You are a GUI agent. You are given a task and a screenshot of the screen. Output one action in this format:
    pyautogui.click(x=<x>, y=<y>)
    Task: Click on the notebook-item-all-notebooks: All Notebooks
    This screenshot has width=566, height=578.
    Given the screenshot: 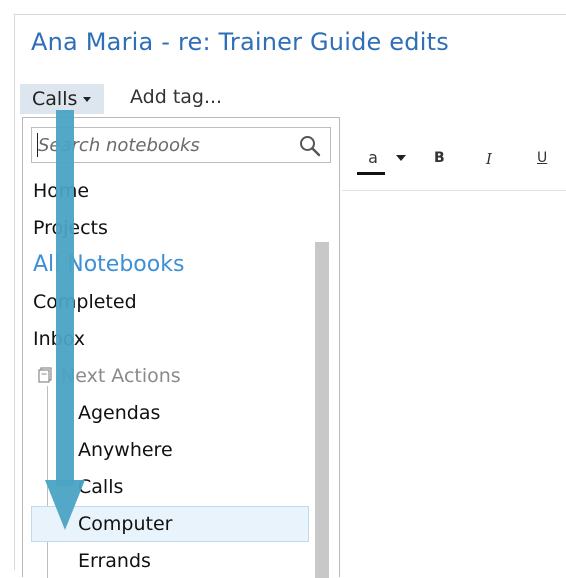 What is the action you would take?
    pyautogui.click(x=108, y=264)
    